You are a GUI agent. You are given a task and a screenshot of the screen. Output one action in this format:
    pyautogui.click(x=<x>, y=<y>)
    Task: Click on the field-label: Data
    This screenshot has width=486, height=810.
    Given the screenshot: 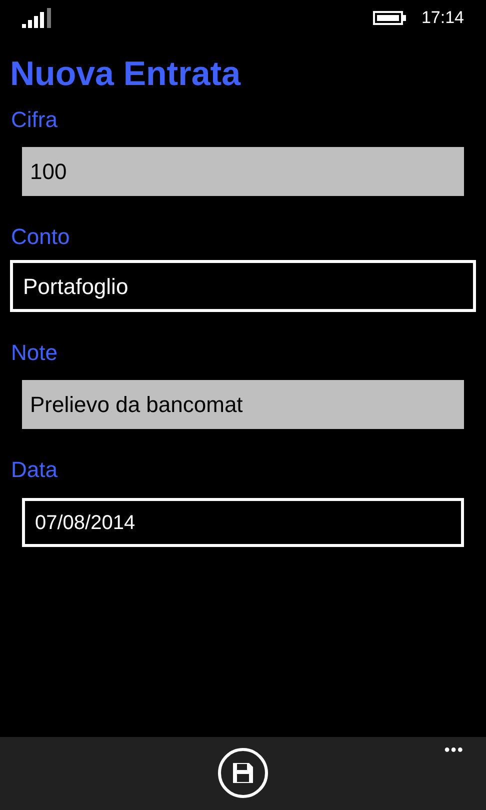 What is the action you would take?
    pyautogui.click(x=34, y=470)
    